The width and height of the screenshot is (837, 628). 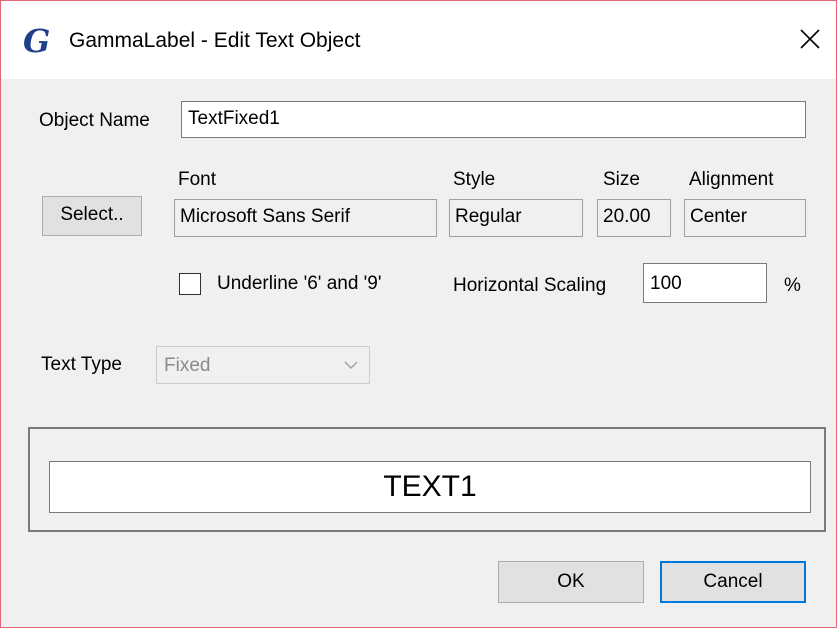 I want to click on close-button, so click(x=811, y=40).